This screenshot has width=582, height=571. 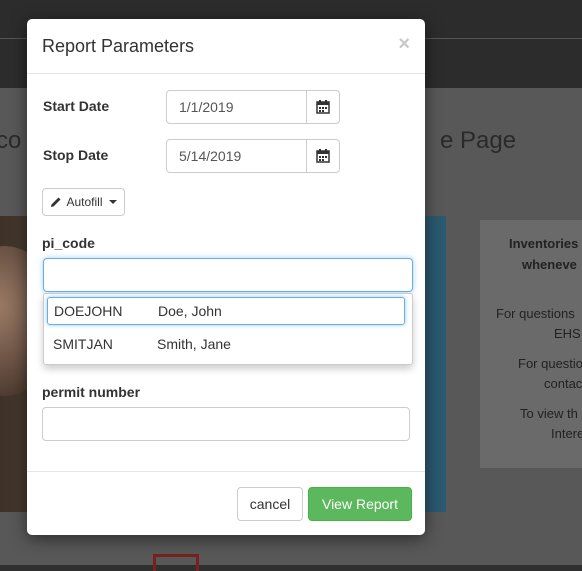 I want to click on card-line: contac, so click(x=563, y=383).